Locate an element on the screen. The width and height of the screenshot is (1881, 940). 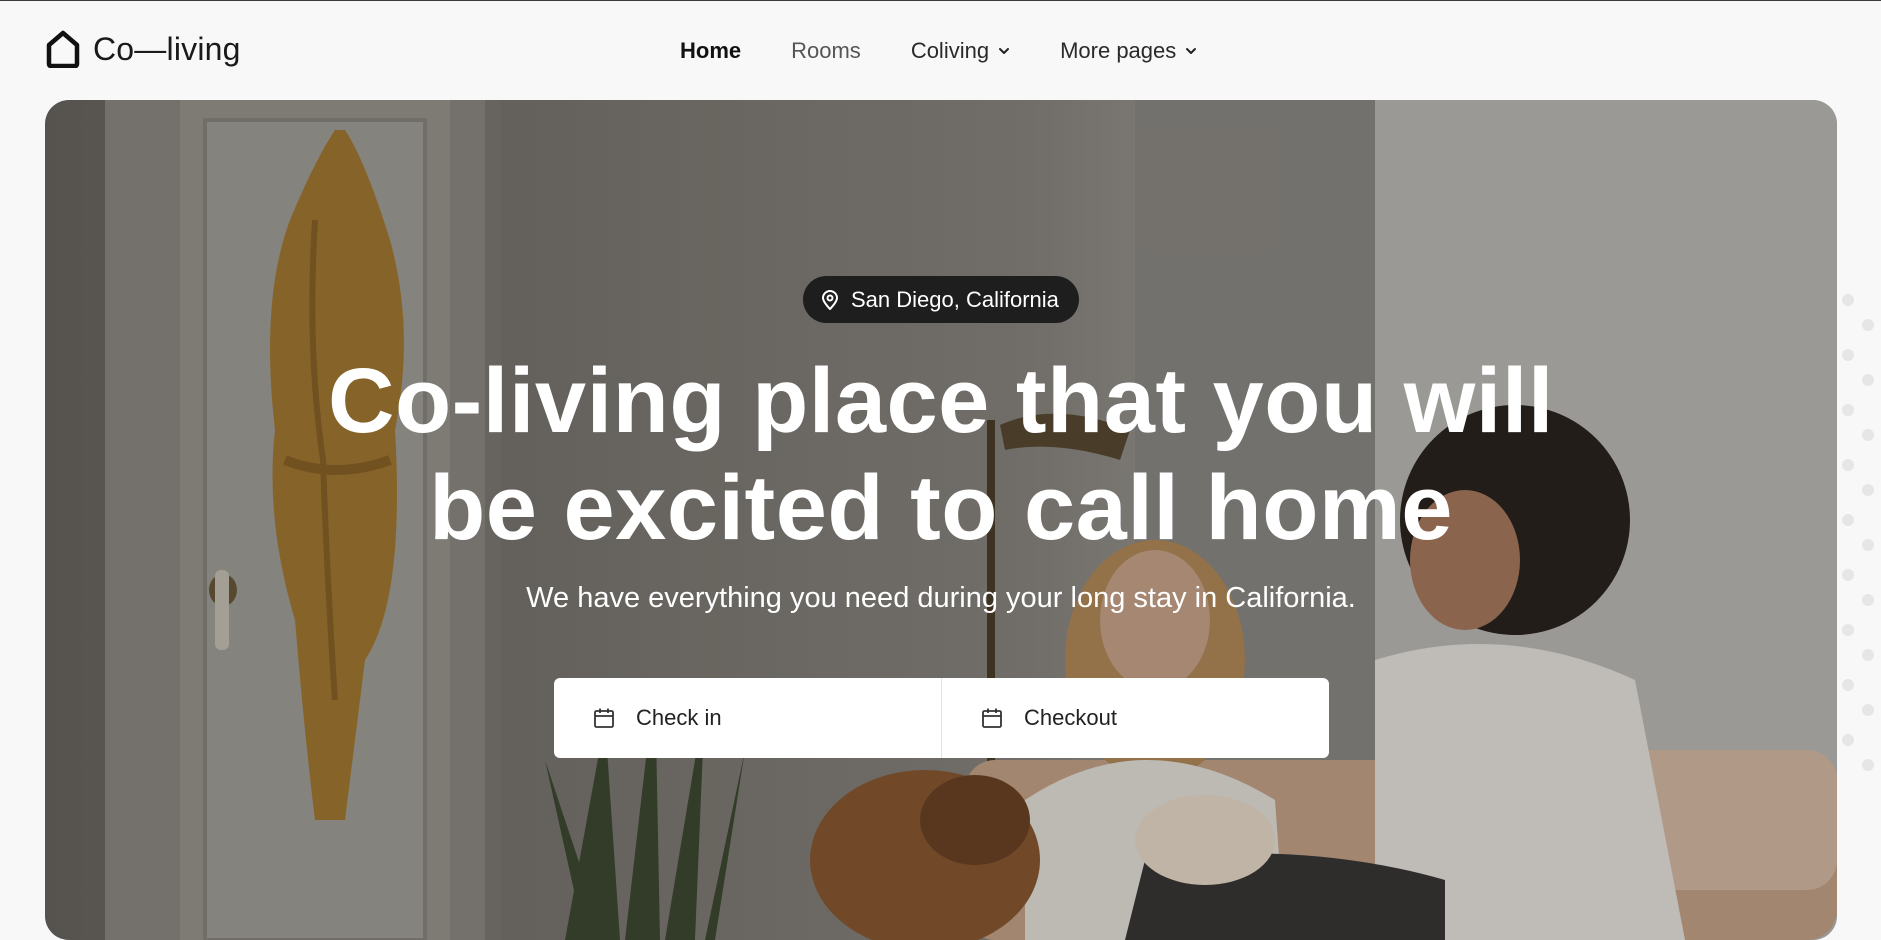
site-header: Co—living Home Rooms Coliving More pages is located at coordinates (940, 50).